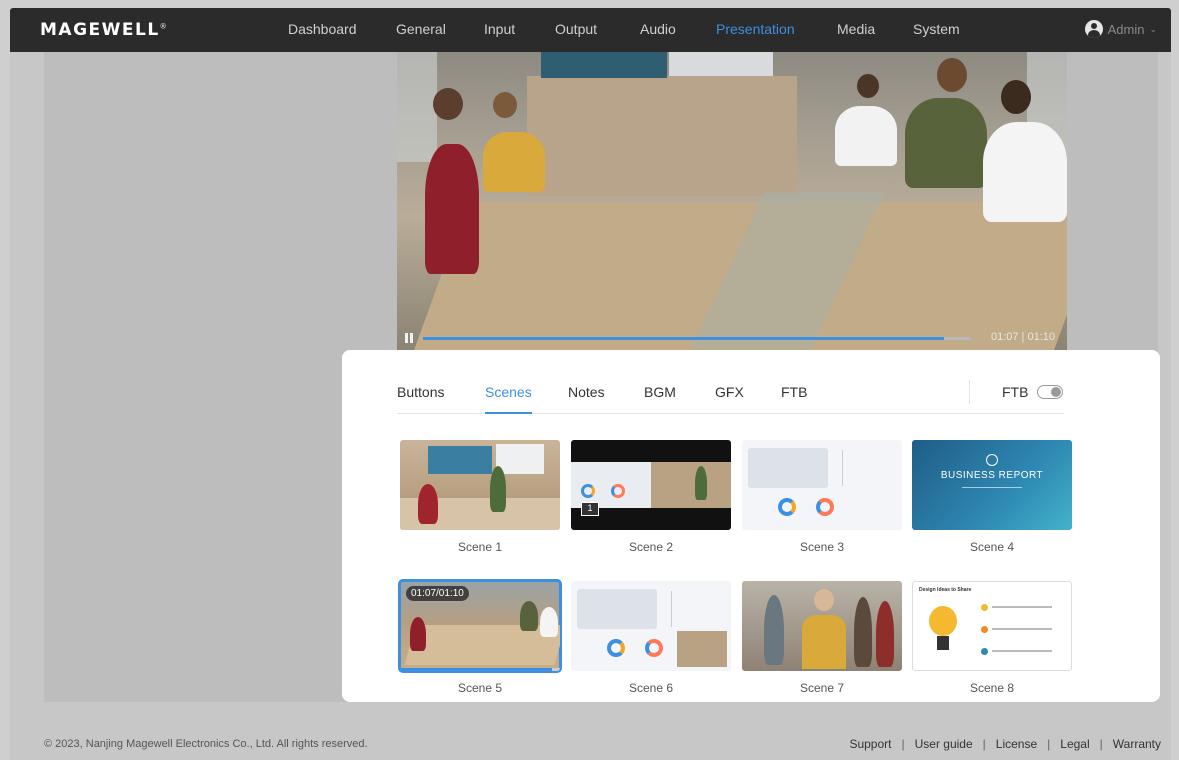  What do you see at coordinates (683, 338) in the screenshot?
I see `video-progress-fill` at bounding box center [683, 338].